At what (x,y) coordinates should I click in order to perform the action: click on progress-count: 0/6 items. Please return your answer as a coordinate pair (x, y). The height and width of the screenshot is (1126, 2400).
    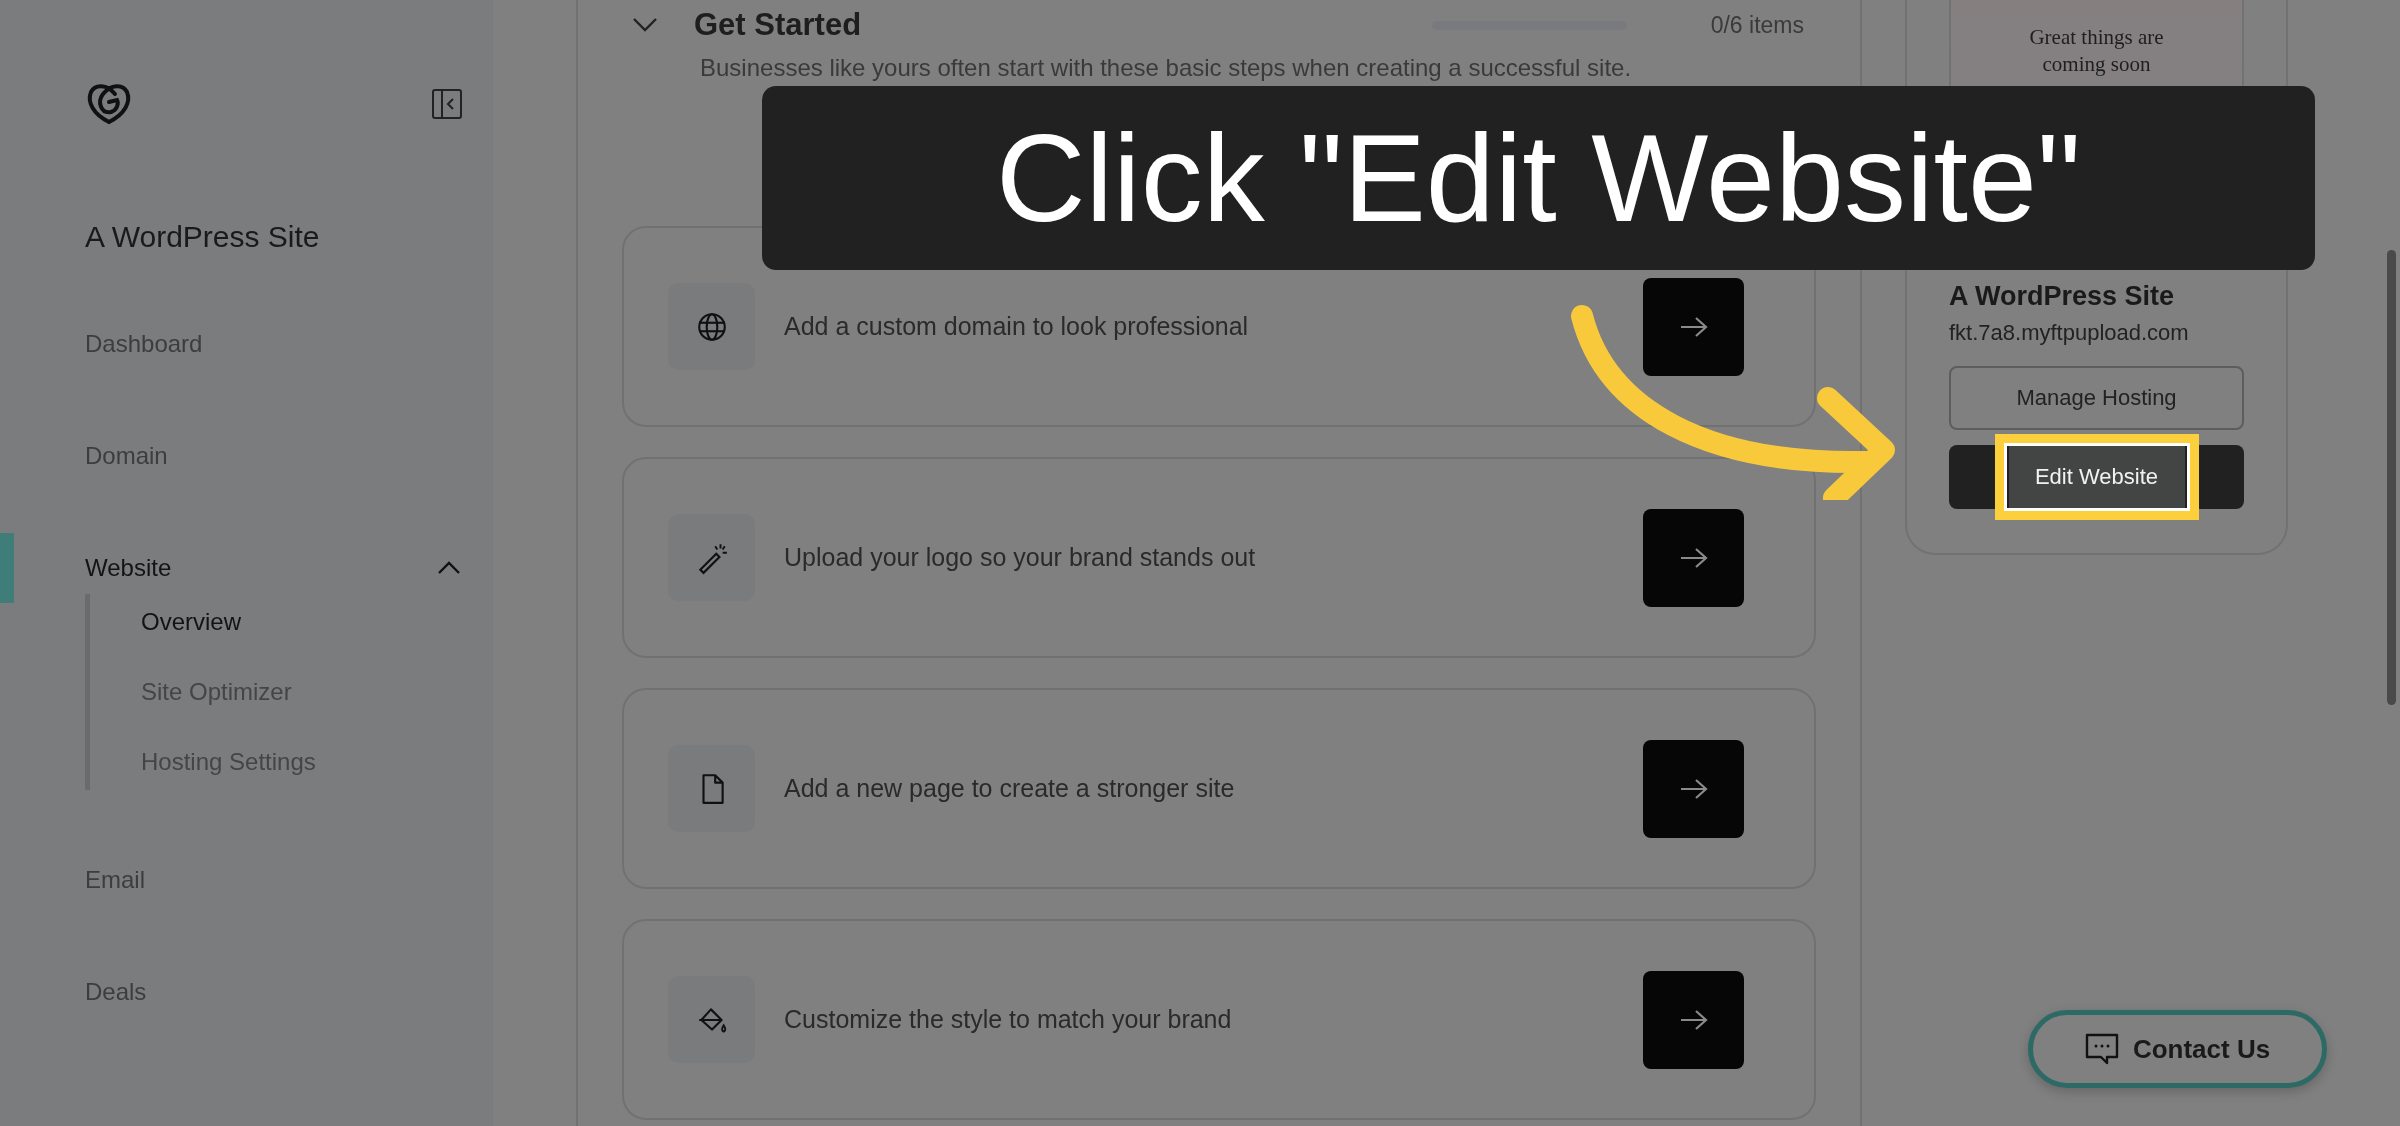
    Looking at the image, I should click on (1757, 25).